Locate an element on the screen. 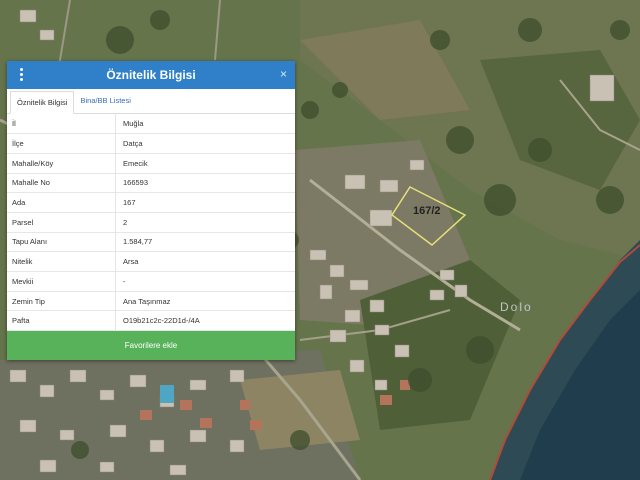 The image size is (640, 480). row-value: Emecik is located at coordinates (205, 163).